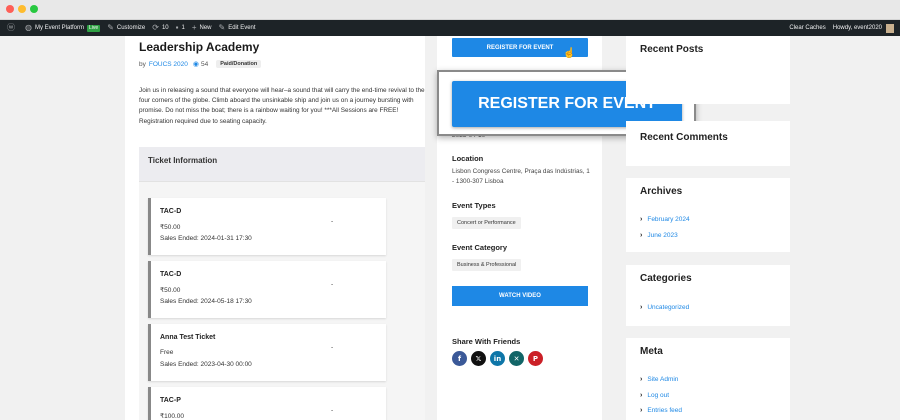 This screenshot has width=900, height=420. I want to click on pinterest-icon: P, so click(535, 358).